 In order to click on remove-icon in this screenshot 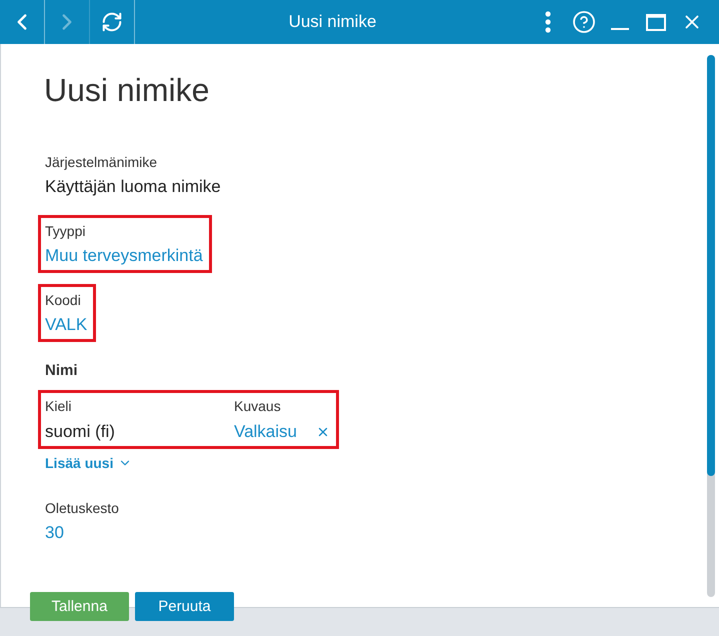, I will do `click(323, 432)`.